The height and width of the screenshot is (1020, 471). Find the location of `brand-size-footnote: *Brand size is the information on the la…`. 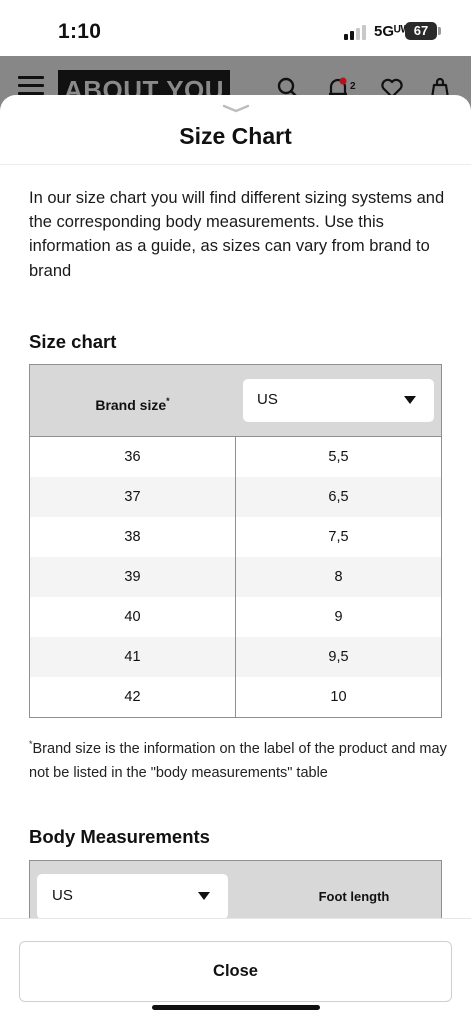

brand-size-footnote: *Brand size is the information on the la… is located at coordinates (238, 760).